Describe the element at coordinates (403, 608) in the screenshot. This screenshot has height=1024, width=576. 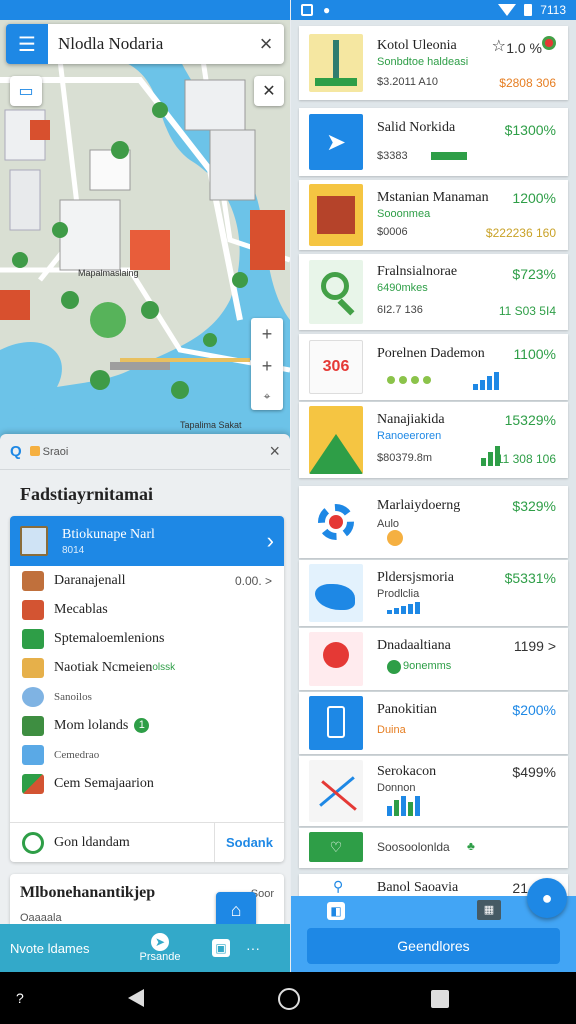
I see `bar-chart-icon` at that location.